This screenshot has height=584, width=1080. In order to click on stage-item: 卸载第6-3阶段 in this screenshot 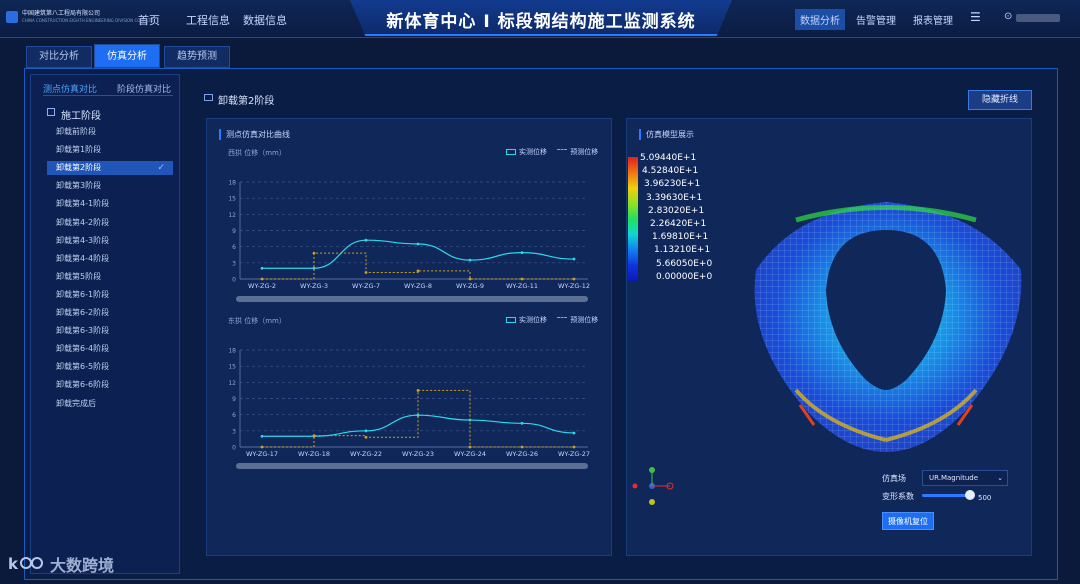, I will do `click(110, 331)`.